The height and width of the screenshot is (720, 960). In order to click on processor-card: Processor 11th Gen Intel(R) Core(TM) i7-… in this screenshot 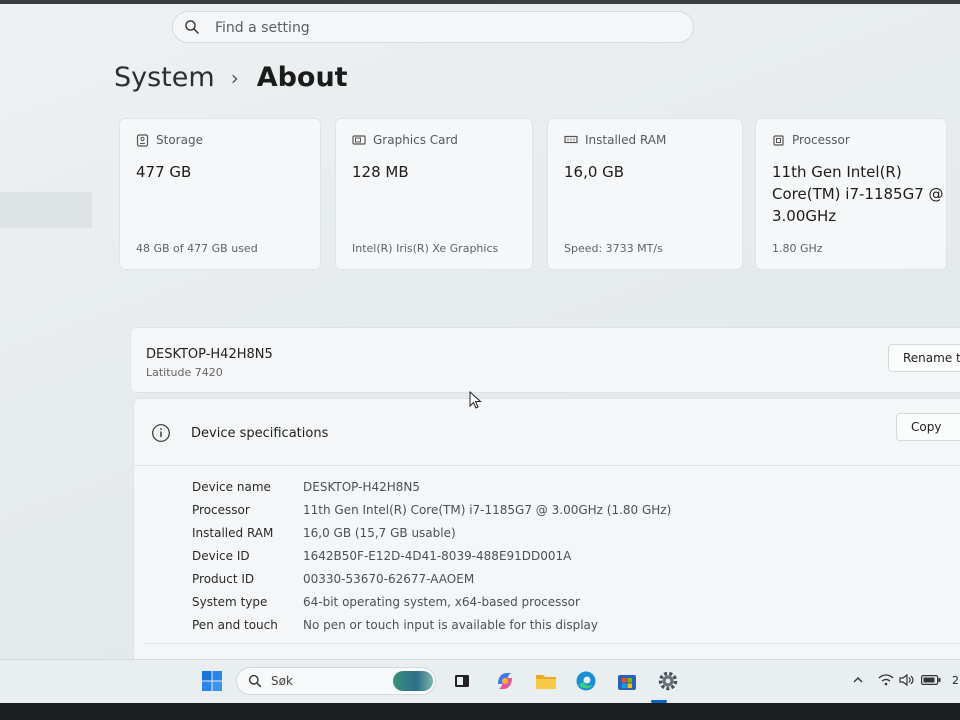, I will do `click(851, 194)`.